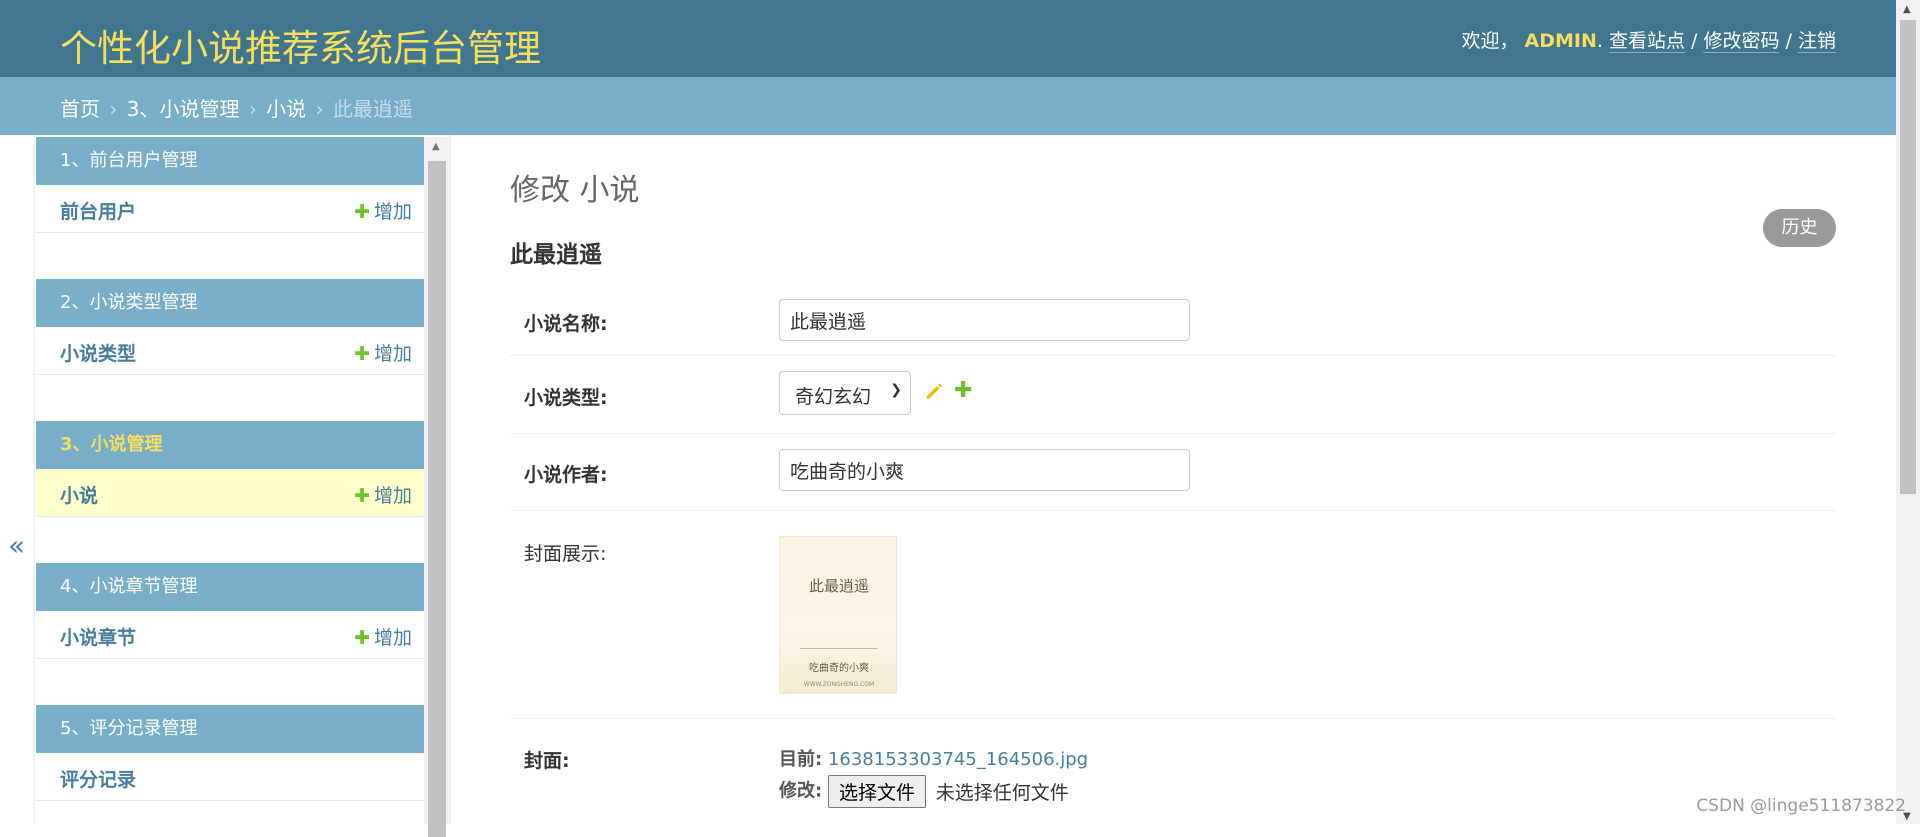 This screenshot has width=1920, height=837. I want to click on form-row-name: 小说名称:, so click(1173, 321).